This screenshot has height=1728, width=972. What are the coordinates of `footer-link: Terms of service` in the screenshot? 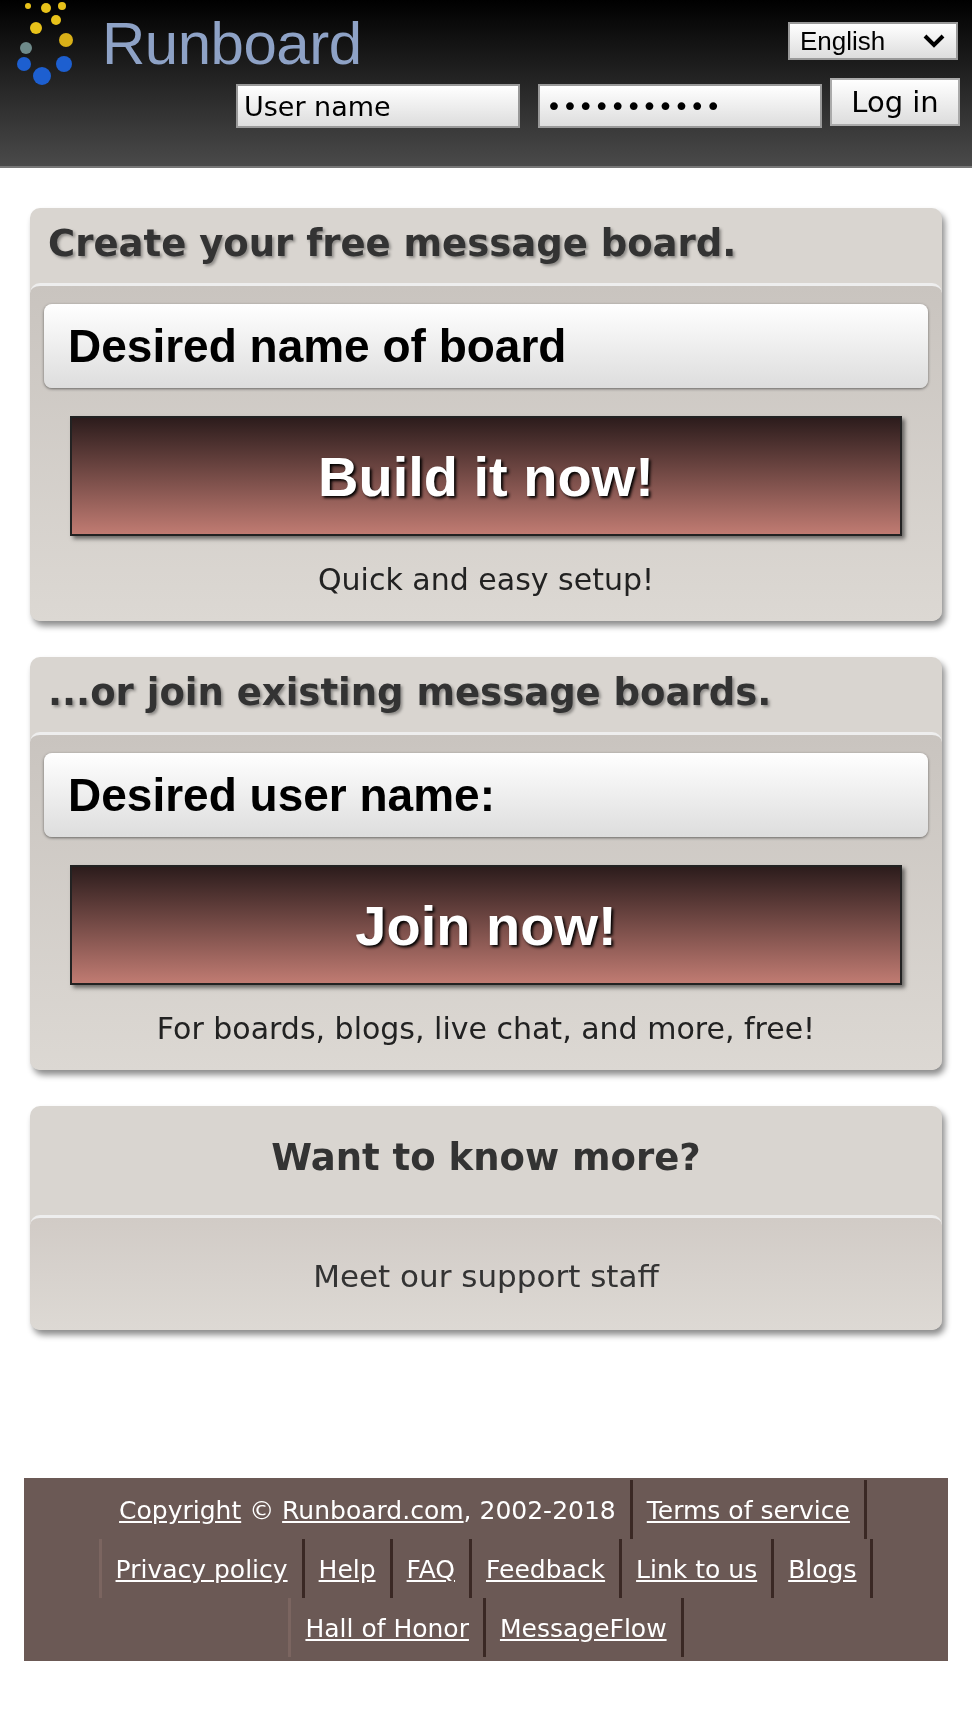 It's located at (748, 1510).